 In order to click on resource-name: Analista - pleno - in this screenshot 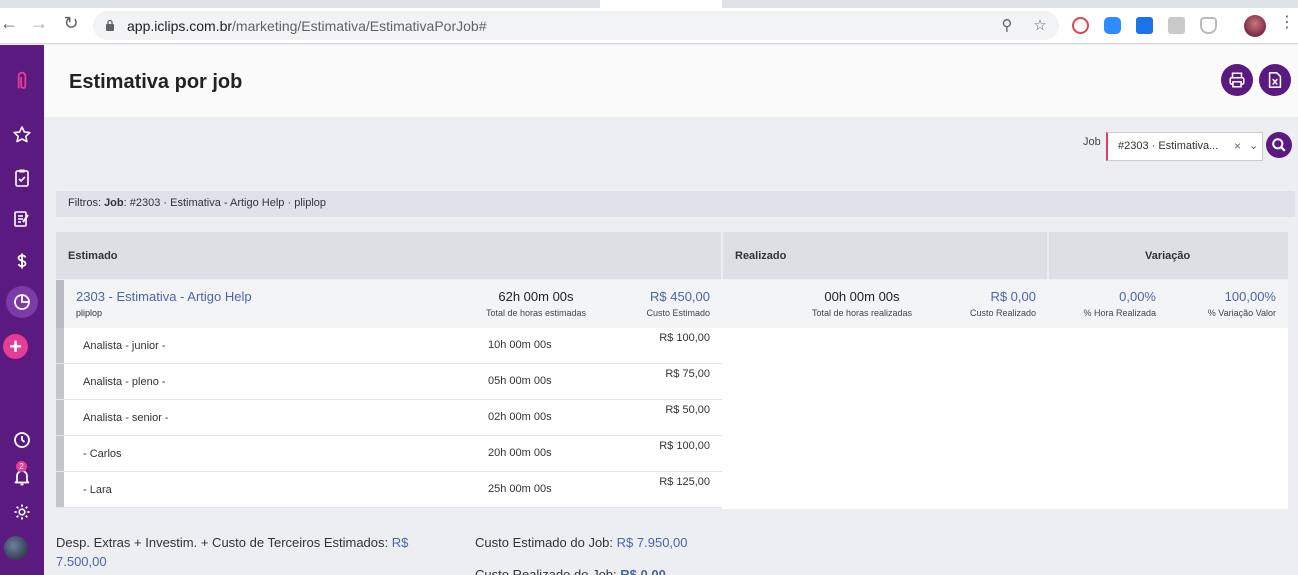, I will do `click(124, 382)`.